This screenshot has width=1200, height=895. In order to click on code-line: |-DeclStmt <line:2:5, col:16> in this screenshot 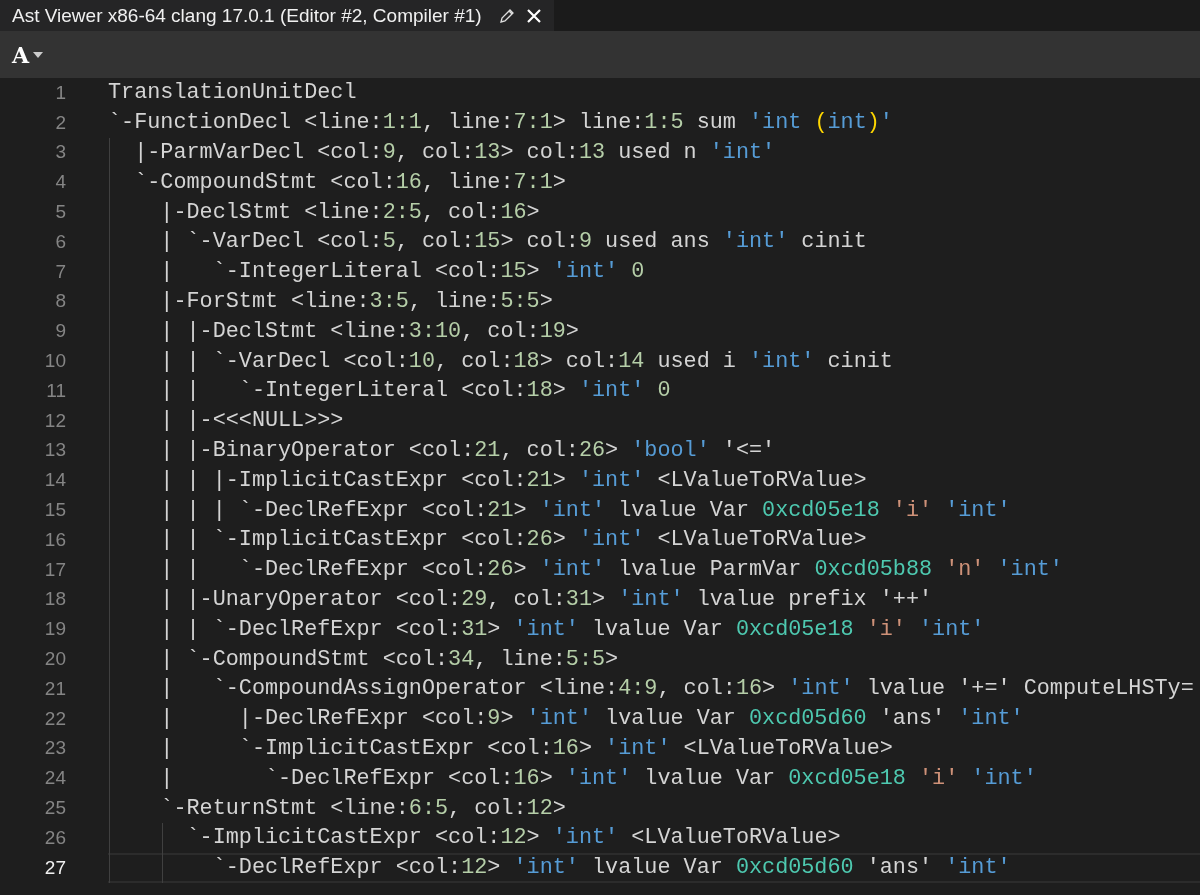, I will do `click(349, 212)`.